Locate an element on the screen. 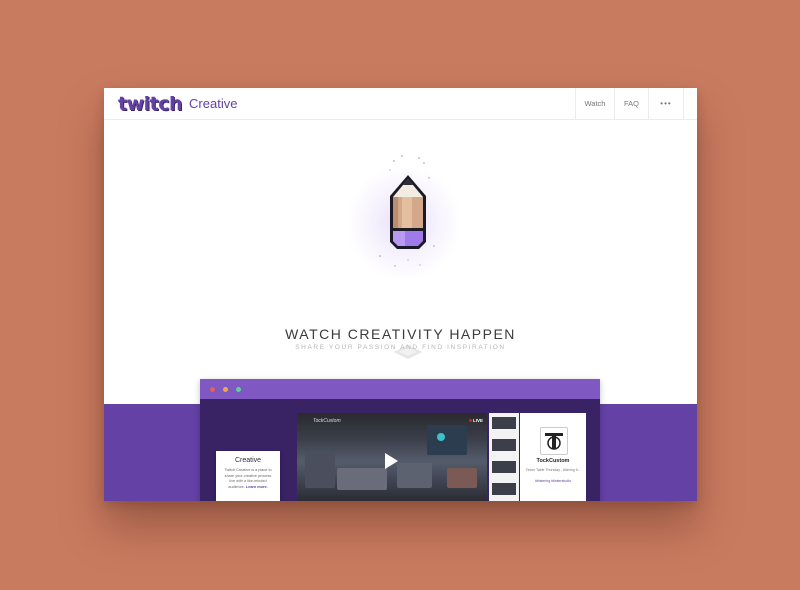 The height and width of the screenshot is (590, 800). avatar is located at coordinates (554, 441).